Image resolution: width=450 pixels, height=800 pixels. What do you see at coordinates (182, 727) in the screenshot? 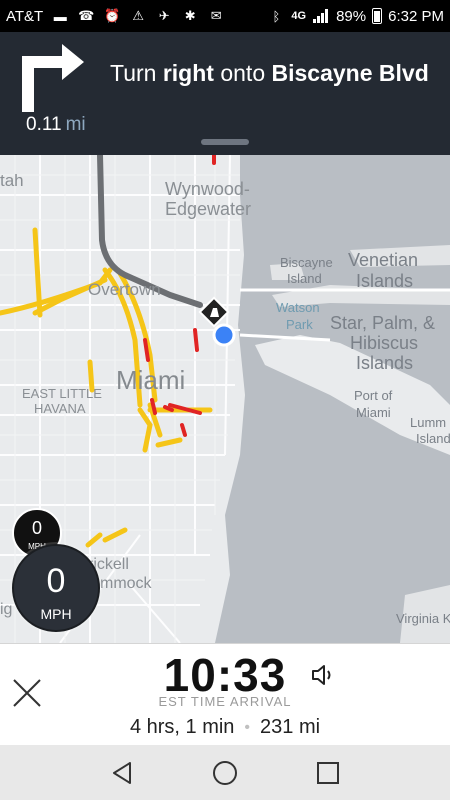
I see `trip-duration: 4 hrs, 1 min` at bounding box center [182, 727].